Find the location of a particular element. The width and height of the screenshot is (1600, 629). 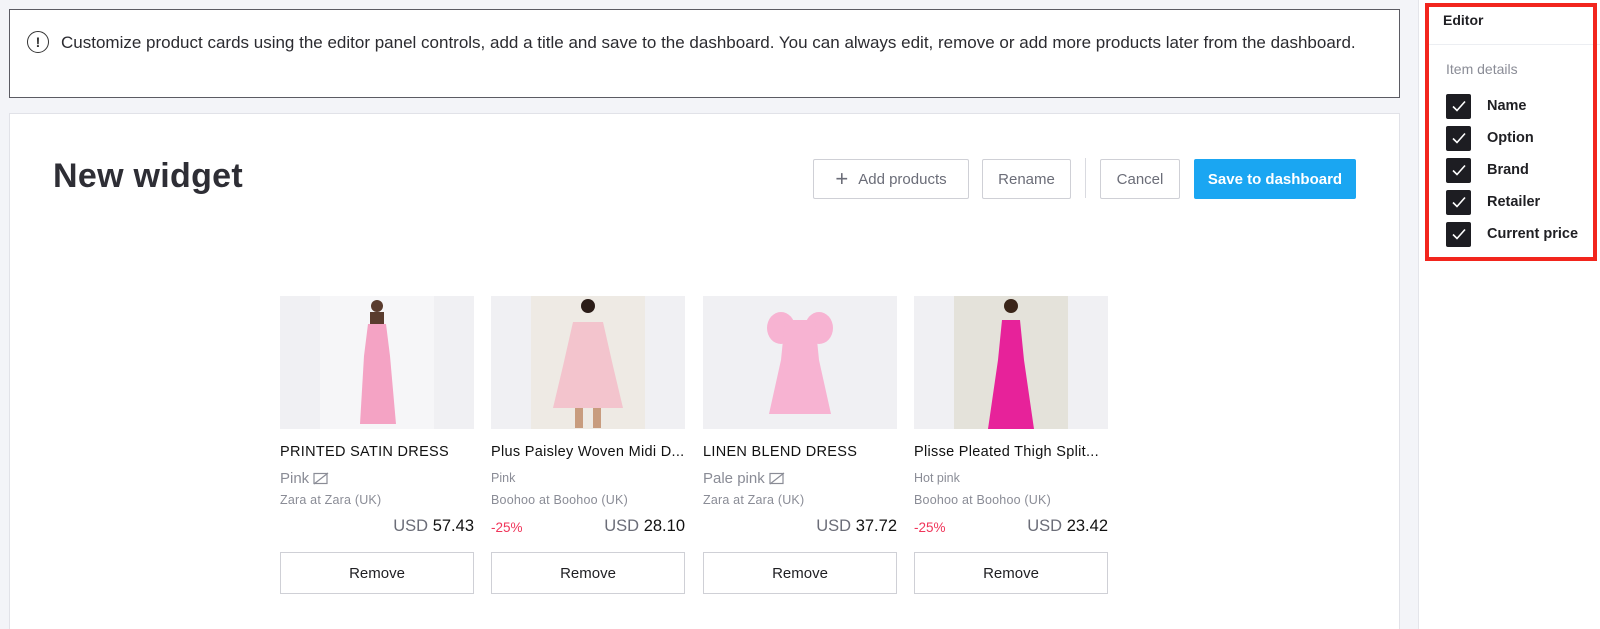

product-price: USD 57.43 is located at coordinates (433, 526).